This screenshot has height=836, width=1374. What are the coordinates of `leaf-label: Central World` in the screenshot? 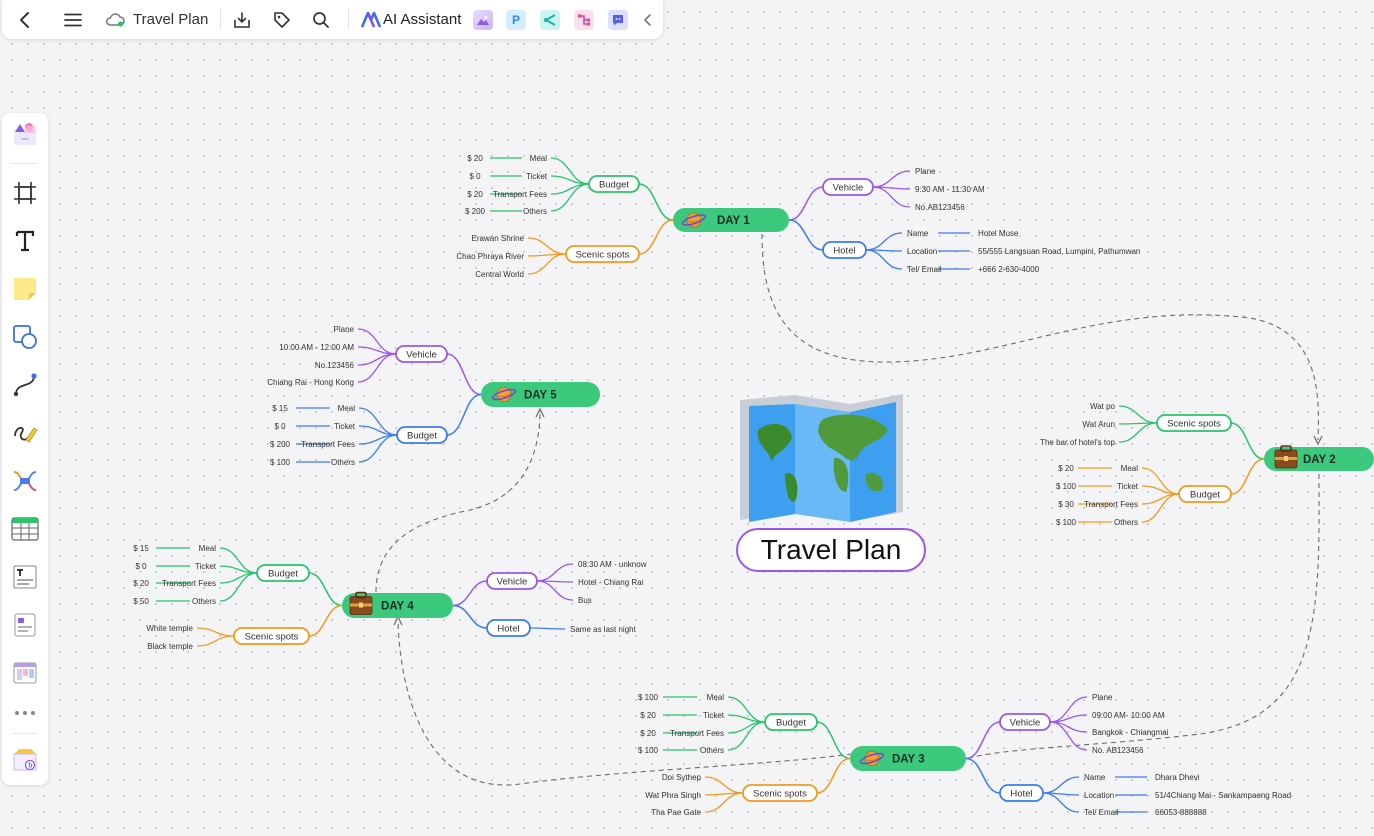 It's located at (499, 274).